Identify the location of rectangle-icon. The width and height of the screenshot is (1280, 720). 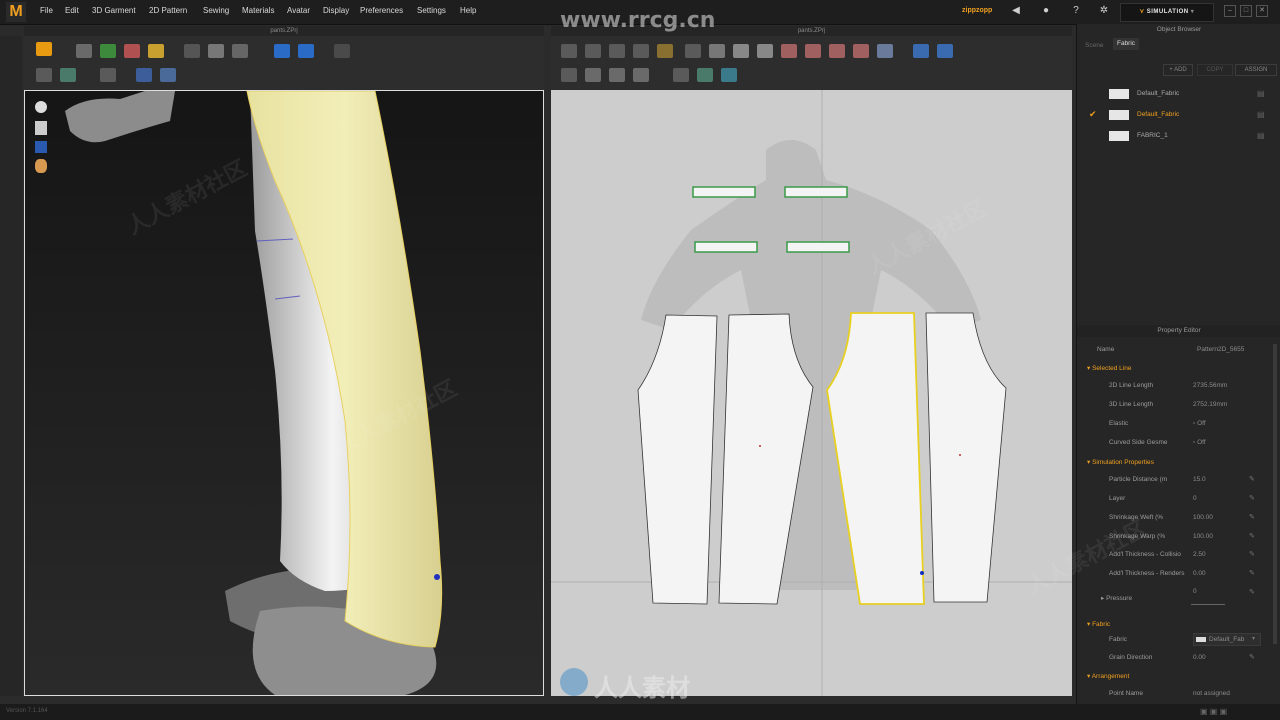
(717, 51).